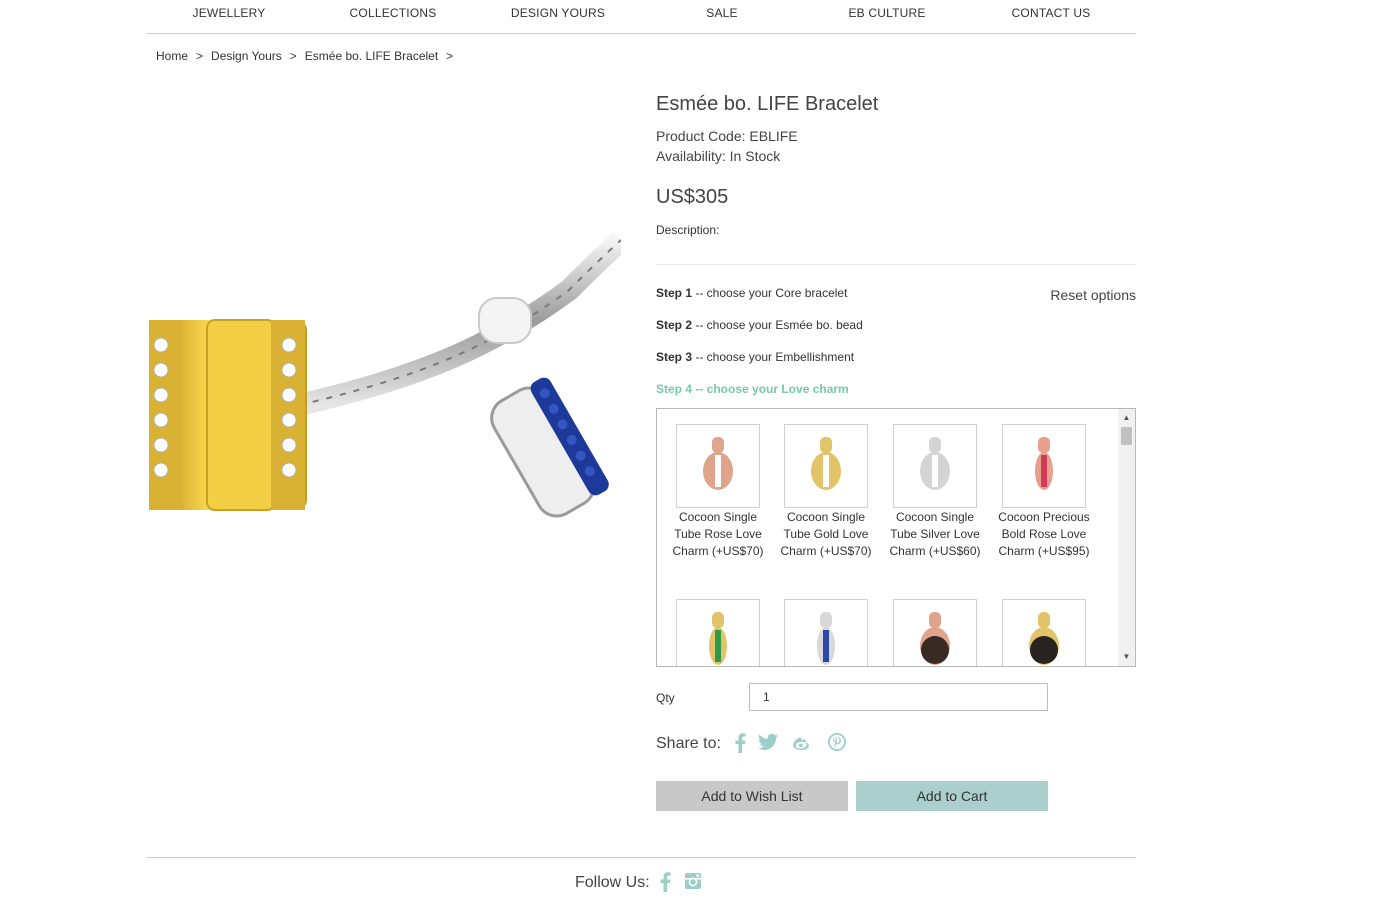 This screenshot has height=905, width=1386. I want to click on product-code: Product Code: EBLIFE, so click(727, 136).